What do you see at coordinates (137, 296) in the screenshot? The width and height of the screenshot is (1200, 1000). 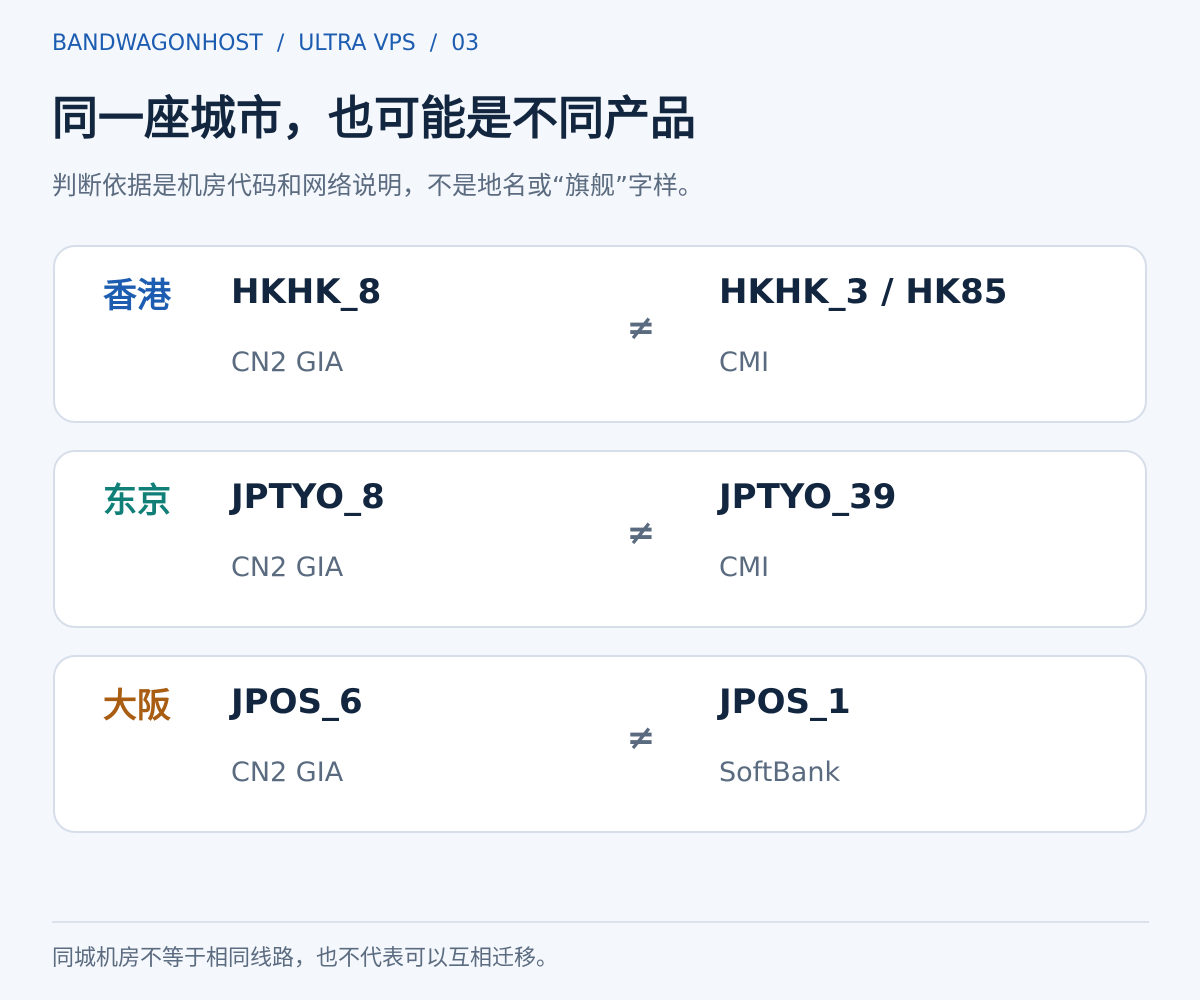 I see `city-label: 香港` at bounding box center [137, 296].